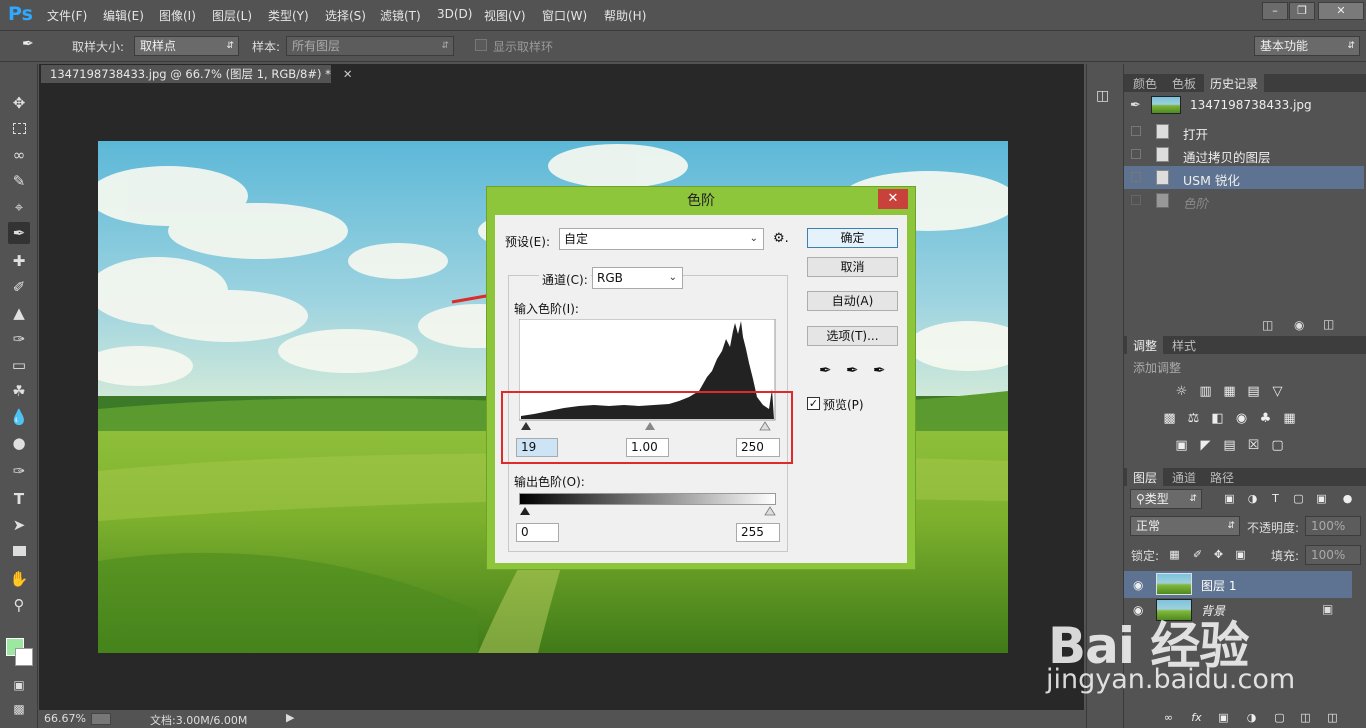 The image size is (1366, 728). I want to click on channel-select: RGB ⌄, so click(637, 278).